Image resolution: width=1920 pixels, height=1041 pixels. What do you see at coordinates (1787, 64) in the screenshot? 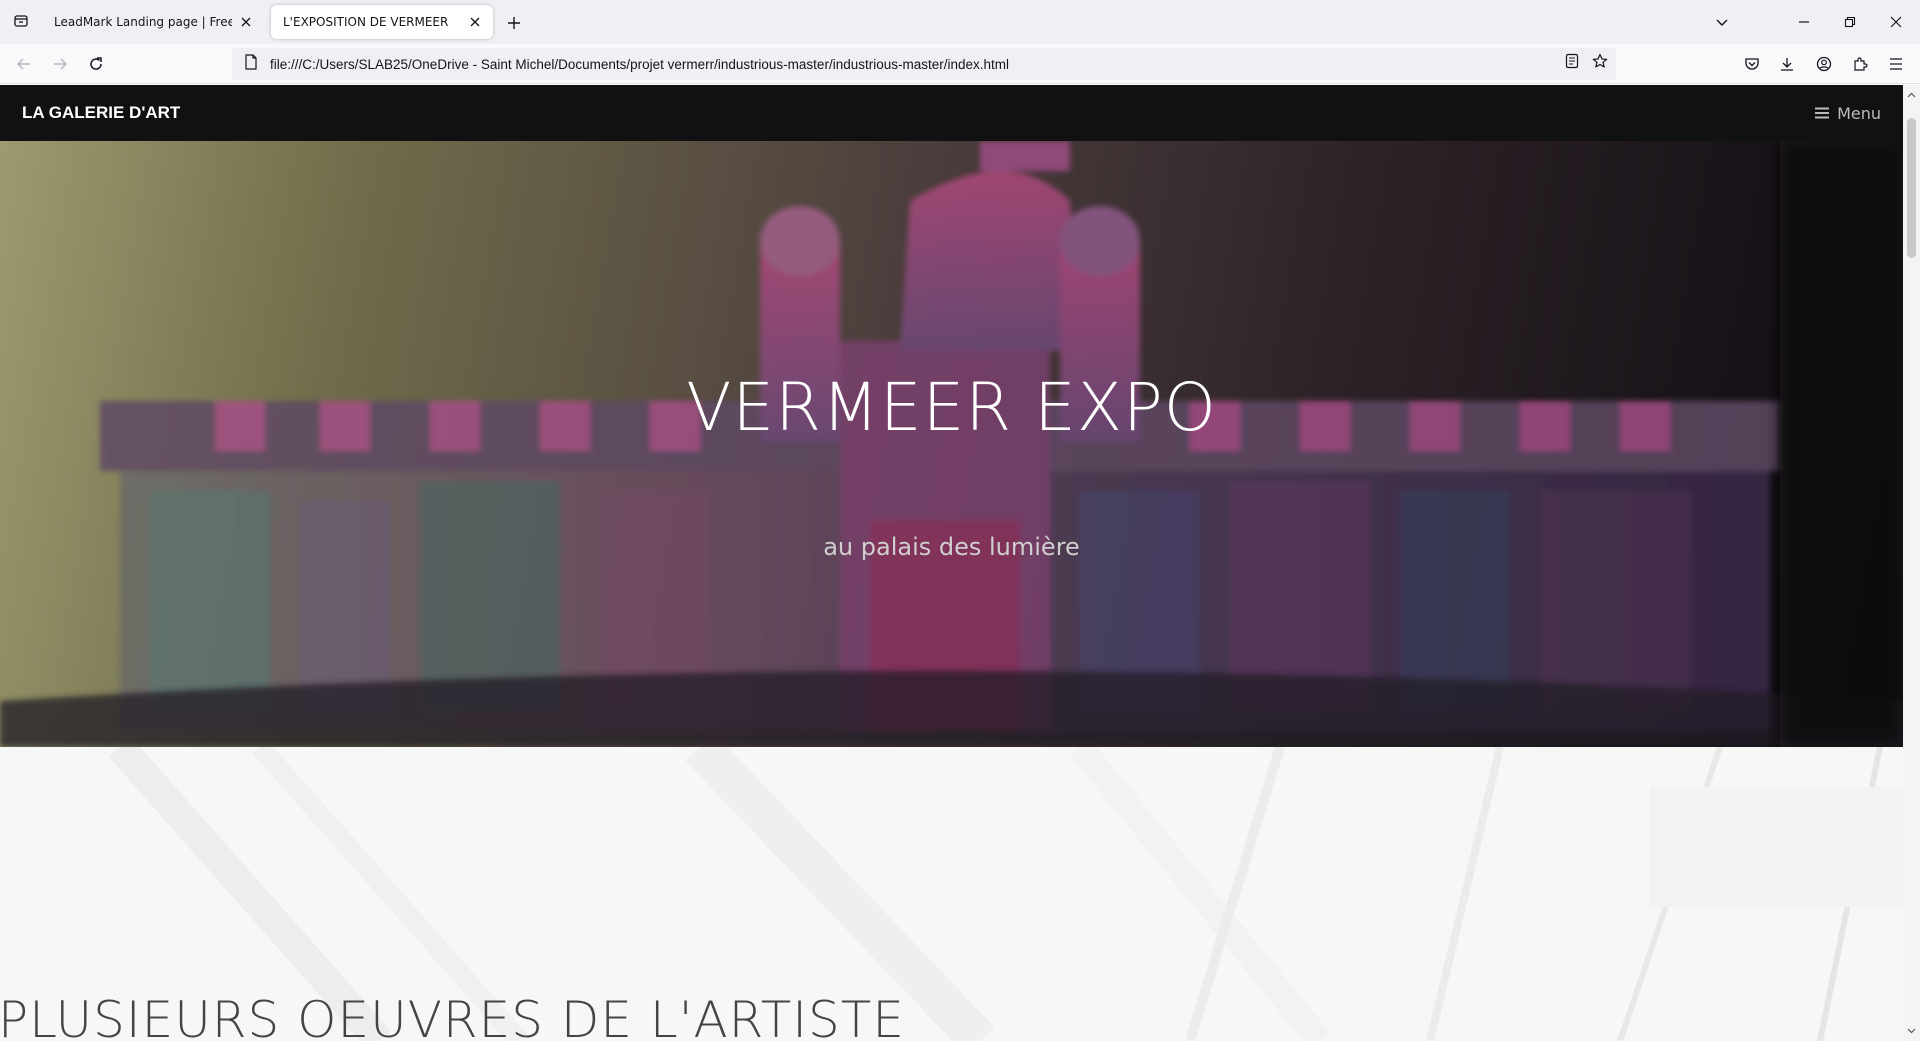
I see `downloads-icon` at bounding box center [1787, 64].